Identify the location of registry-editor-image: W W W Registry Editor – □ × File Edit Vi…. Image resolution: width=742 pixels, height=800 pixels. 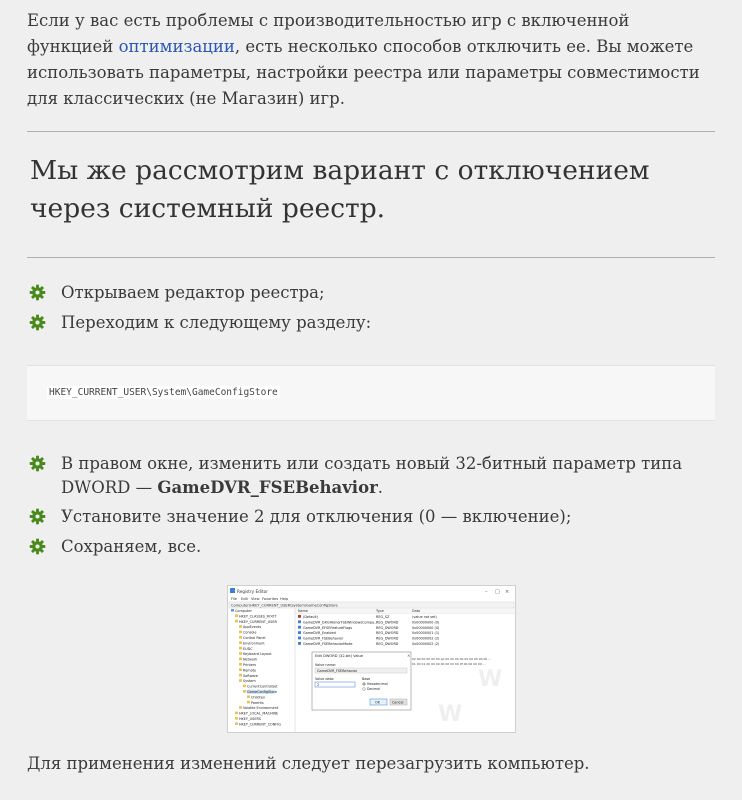
(371, 659).